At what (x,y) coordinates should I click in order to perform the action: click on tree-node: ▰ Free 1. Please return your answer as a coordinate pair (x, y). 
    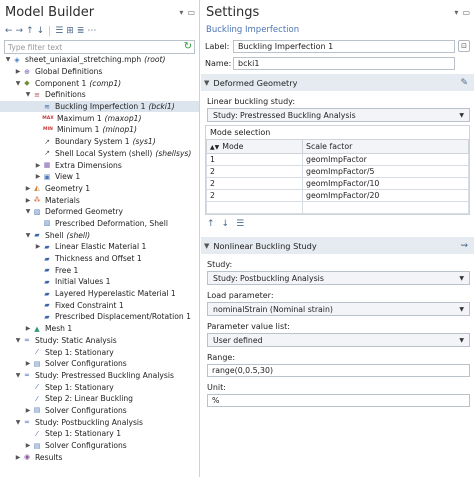
    Looking at the image, I should click on (99, 270).